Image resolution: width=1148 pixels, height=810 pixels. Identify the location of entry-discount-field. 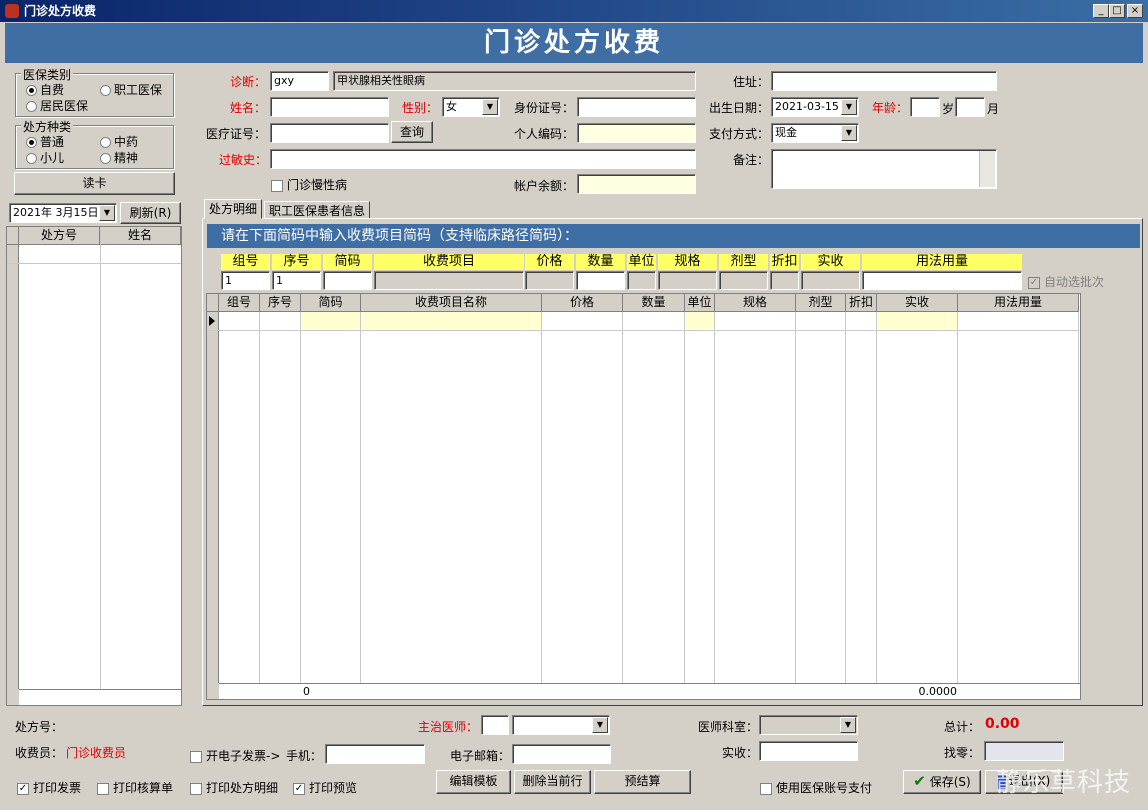
(784, 280).